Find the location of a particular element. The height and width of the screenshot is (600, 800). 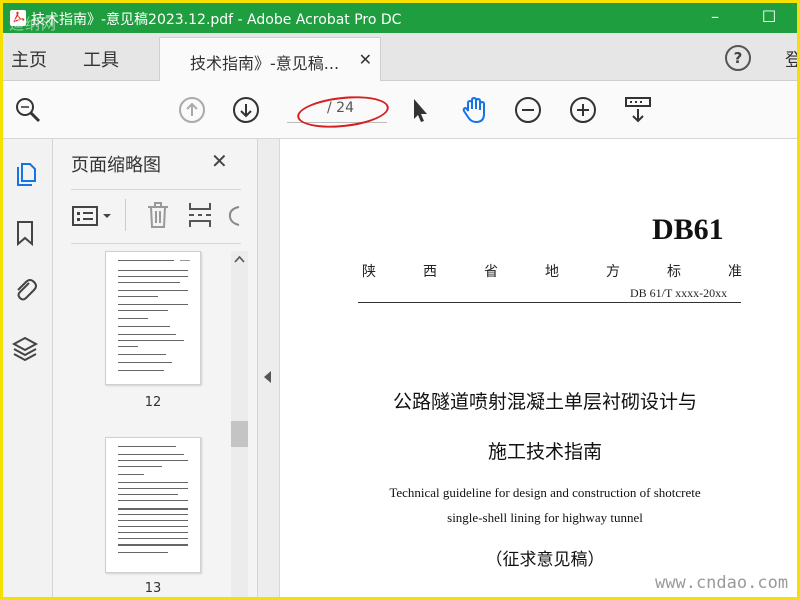

standard-char: 方 is located at coordinates (613, 272).